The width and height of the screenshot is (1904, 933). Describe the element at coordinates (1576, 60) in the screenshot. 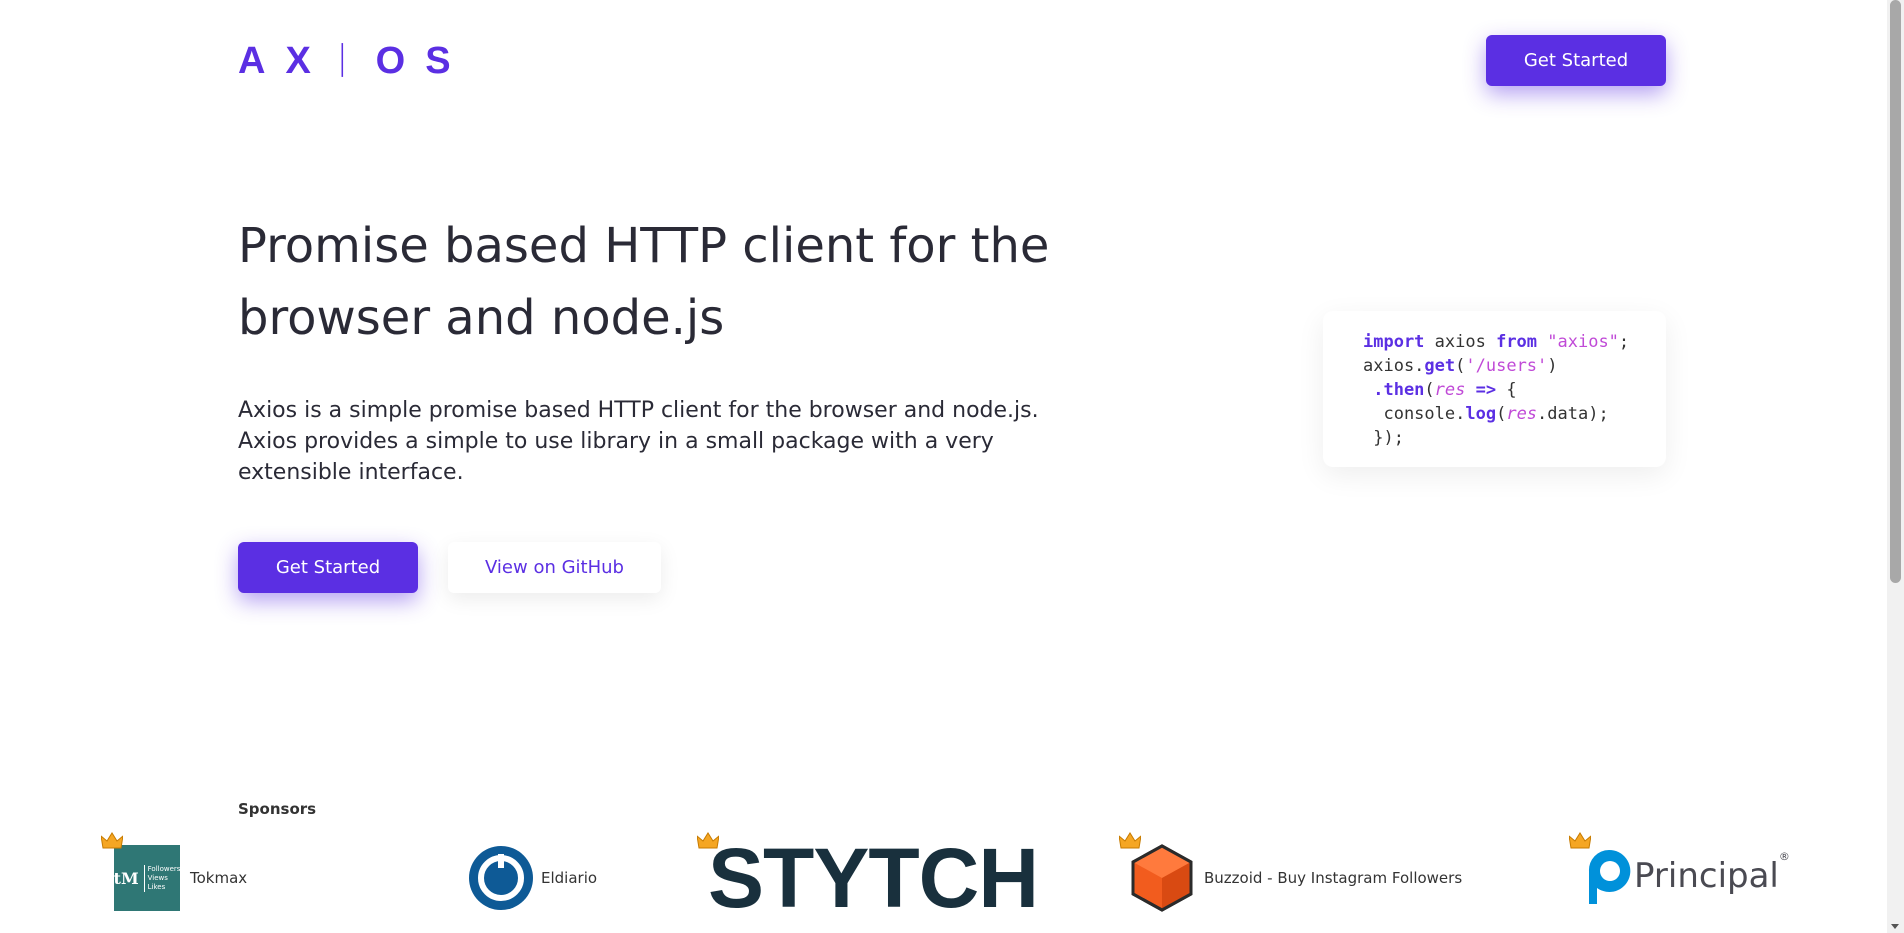

I see `nav-get-started-button: Get Started` at that location.